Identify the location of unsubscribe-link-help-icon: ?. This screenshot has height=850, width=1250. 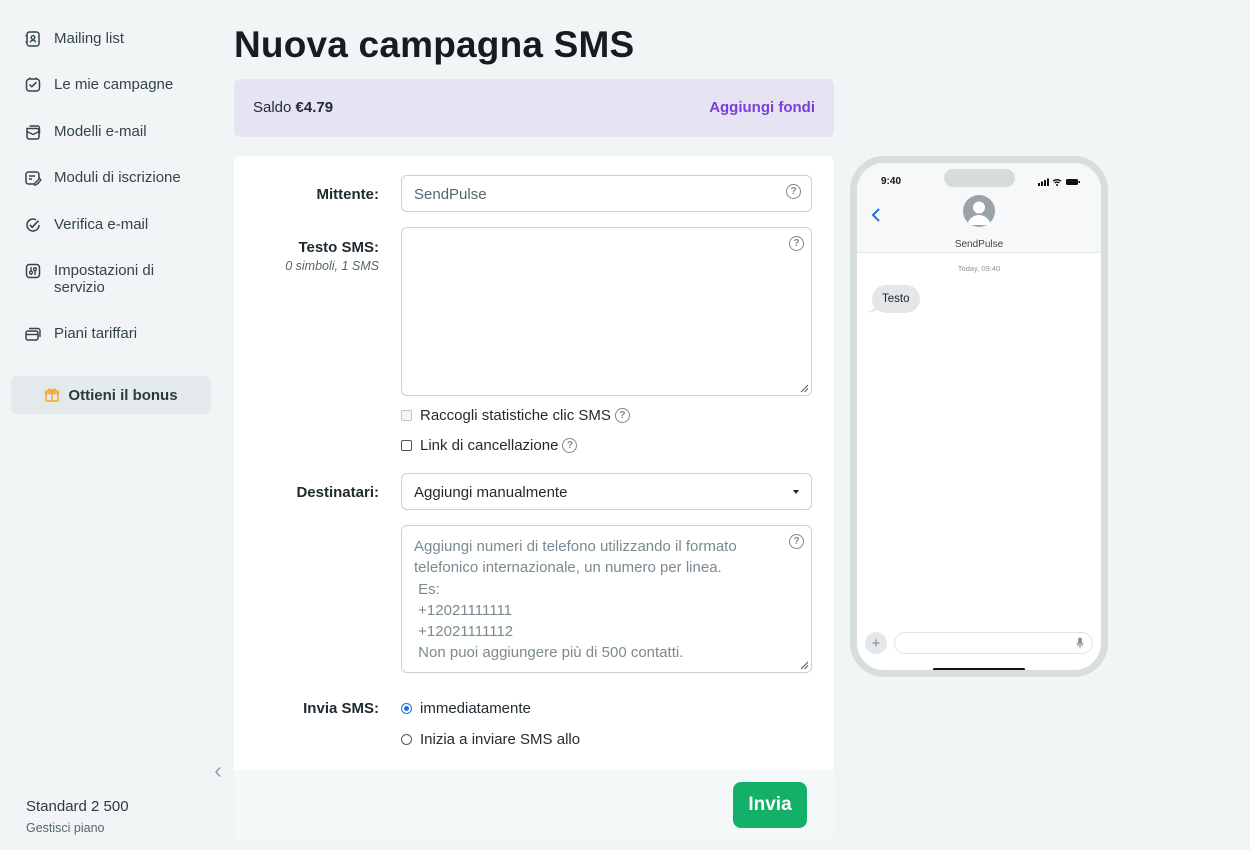
(570, 445).